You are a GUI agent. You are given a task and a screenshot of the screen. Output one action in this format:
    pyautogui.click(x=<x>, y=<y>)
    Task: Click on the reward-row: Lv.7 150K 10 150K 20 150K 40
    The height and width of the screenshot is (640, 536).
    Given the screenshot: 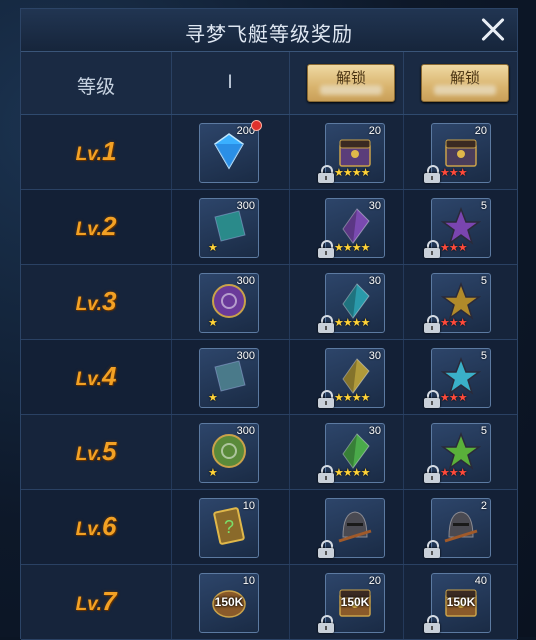 What is the action you would take?
    pyautogui.click(x=269, y=602)
    